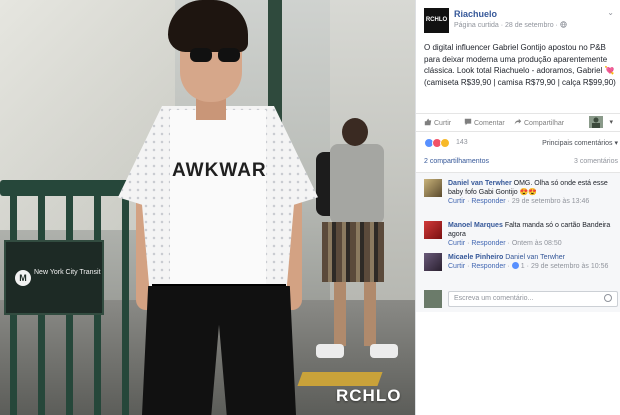 Image resolution: width=620 pixels, height=415 pixels. What do you see at coordinates (608, 298) in the screenshot?
I see `camera-icon` at bounding box center [608, 298].